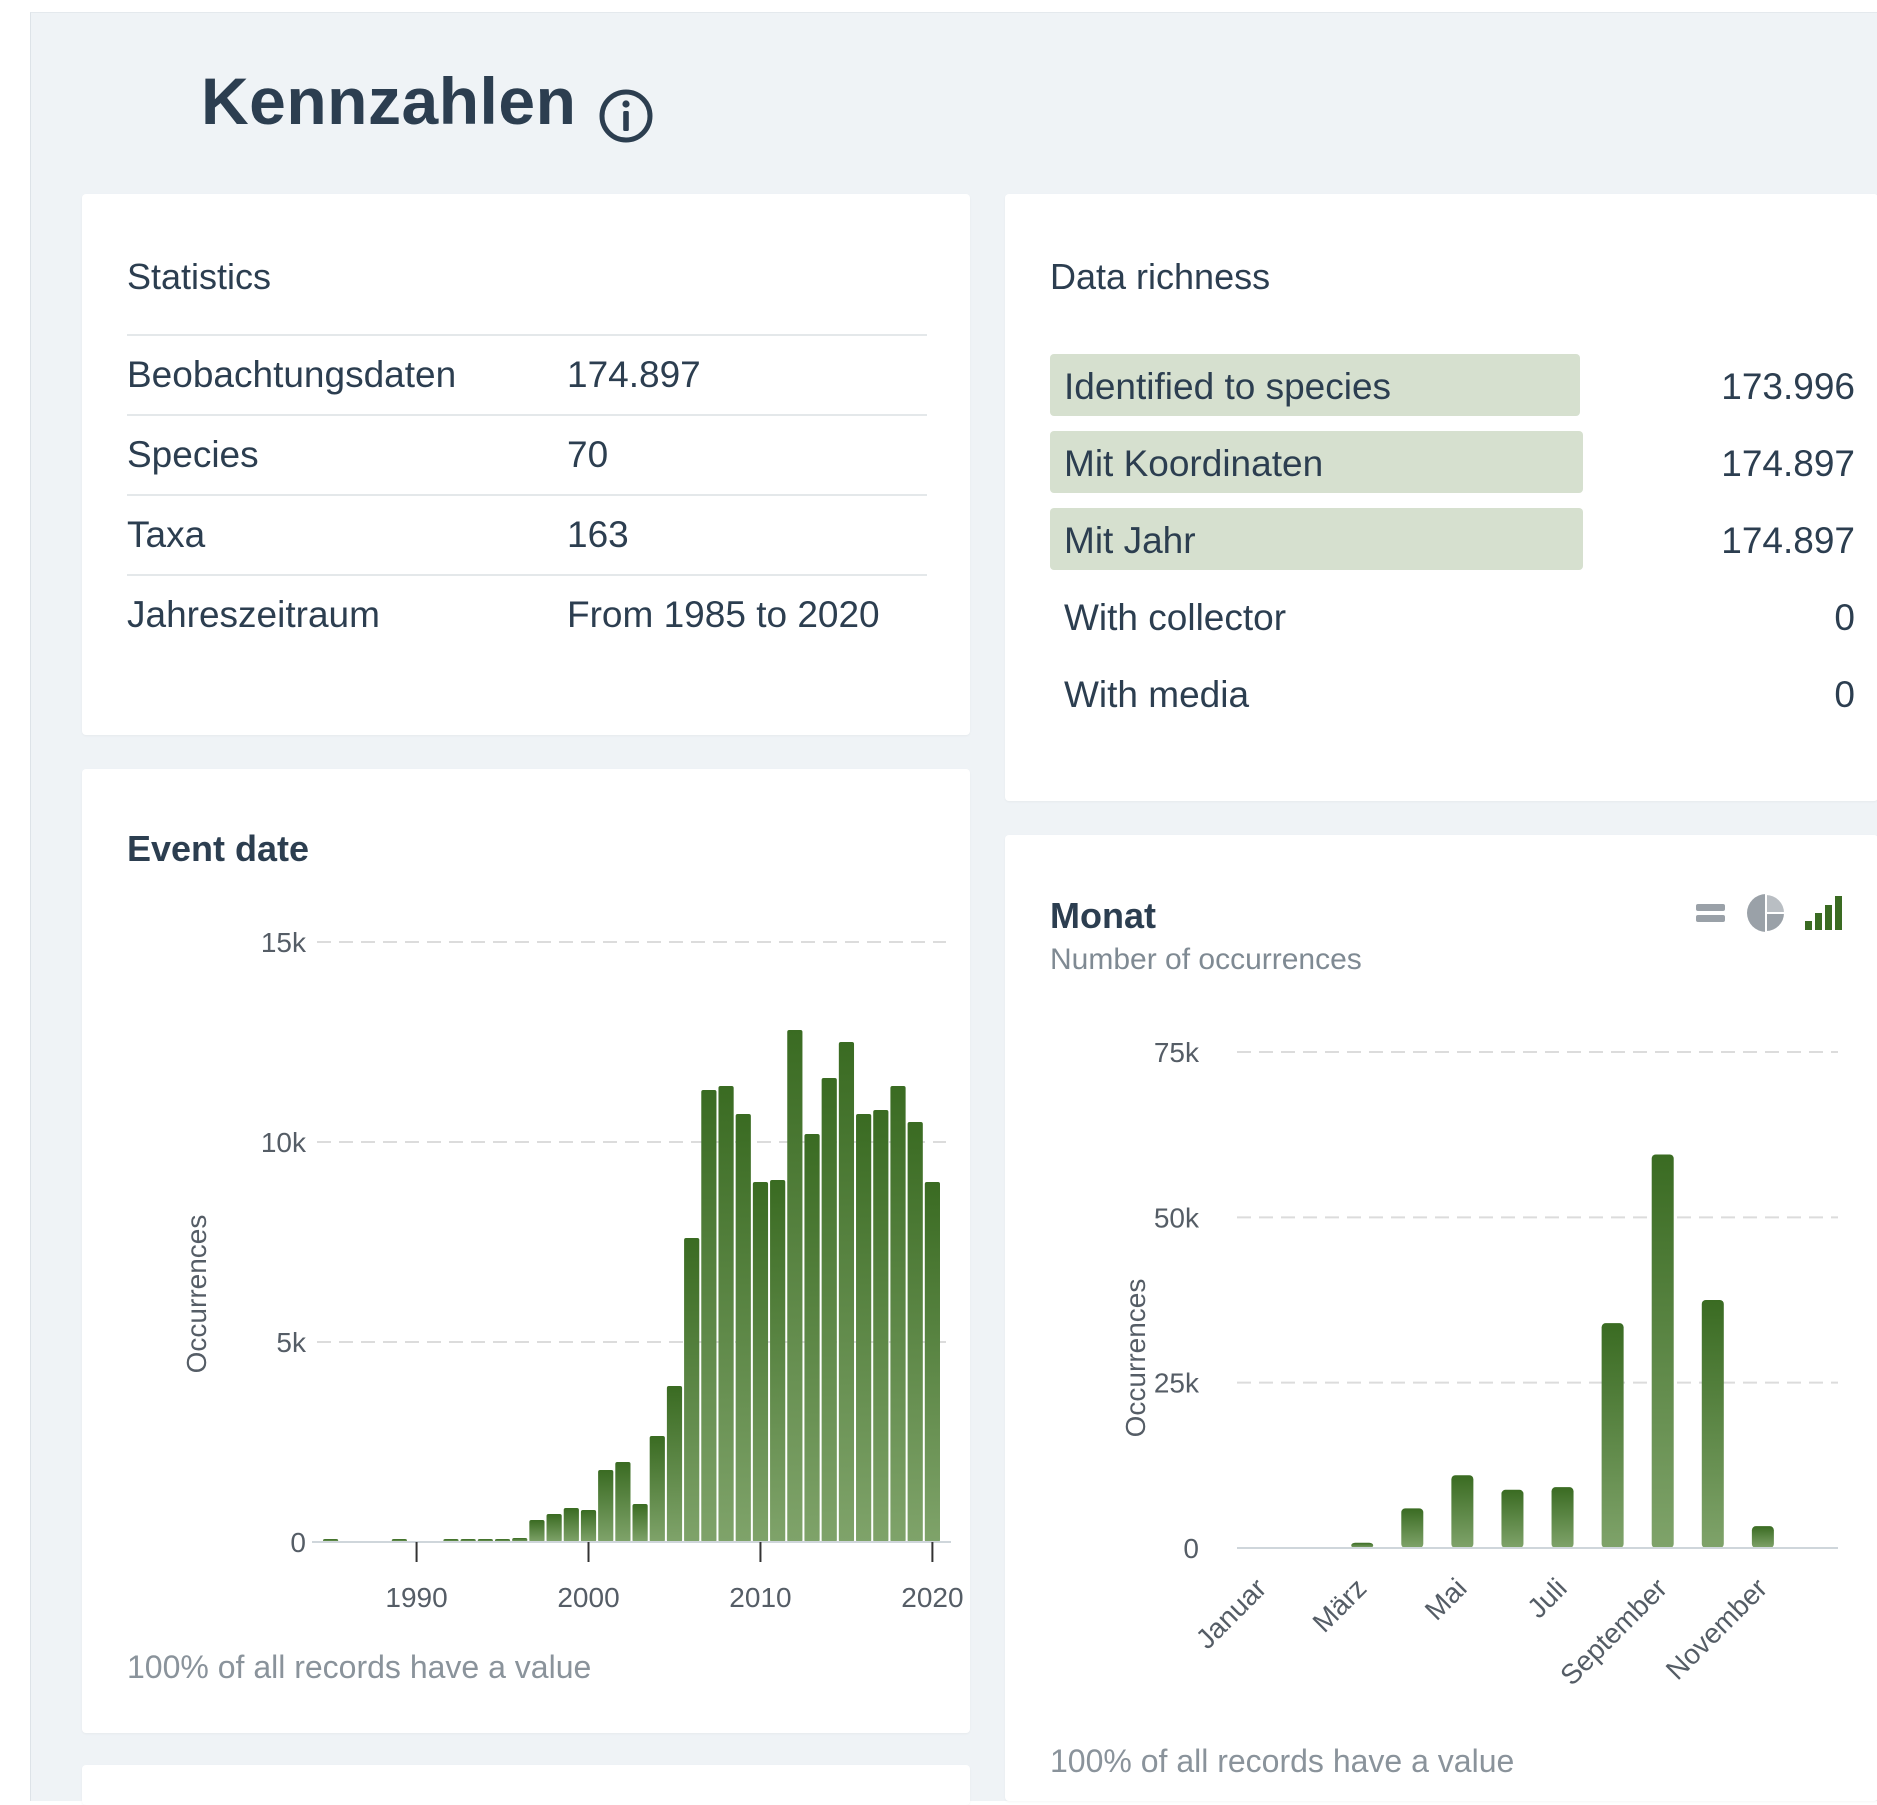 The height and width of the screenshot is (1805, 1877). I want to click on statistics-value: 163, so click(747, 534).